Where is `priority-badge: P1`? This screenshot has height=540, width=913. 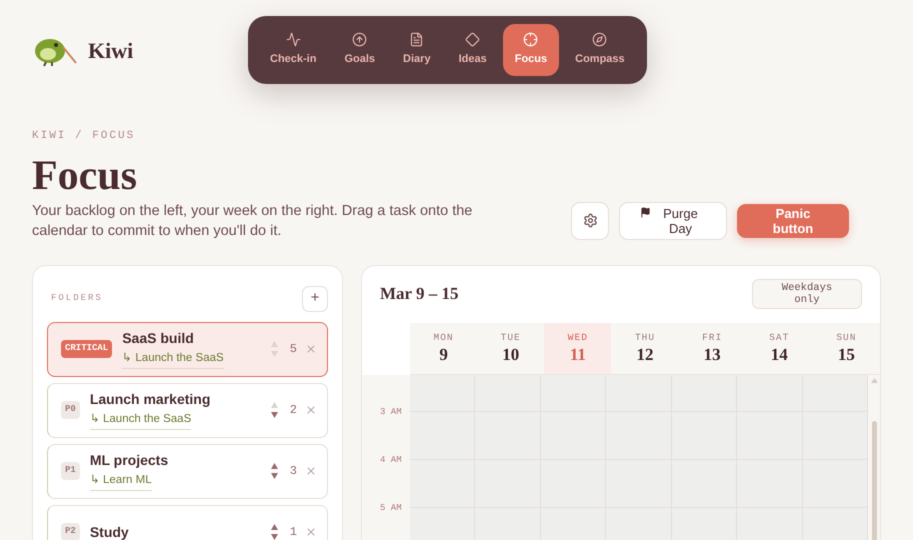 priority-badge: P1 is located at coordinates (70, 471).